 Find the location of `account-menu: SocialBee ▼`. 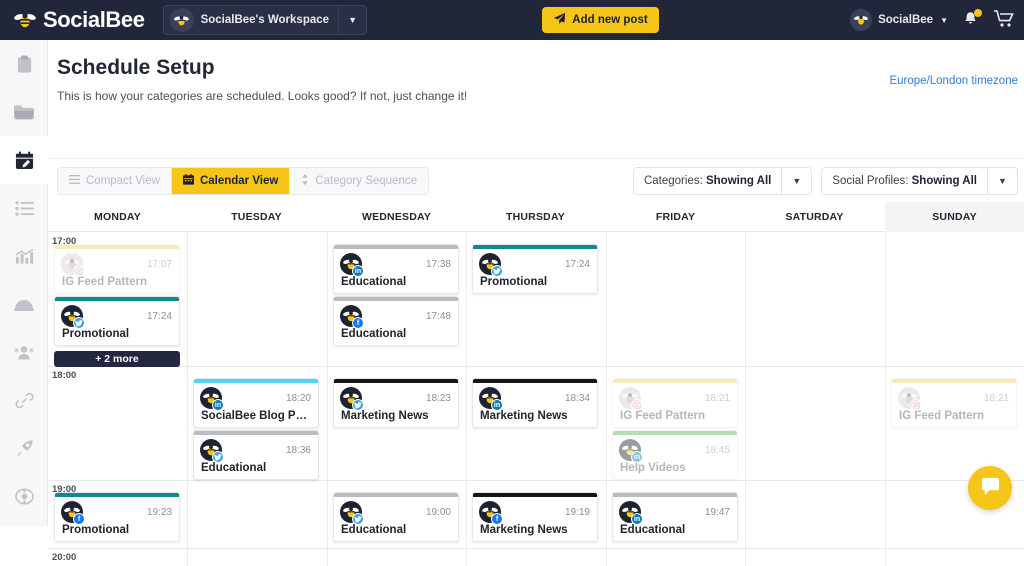

account-menu: SocialBee ▼ is located at coordinates (899, 20).